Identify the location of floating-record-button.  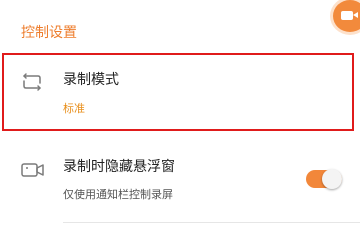
(346, 16).